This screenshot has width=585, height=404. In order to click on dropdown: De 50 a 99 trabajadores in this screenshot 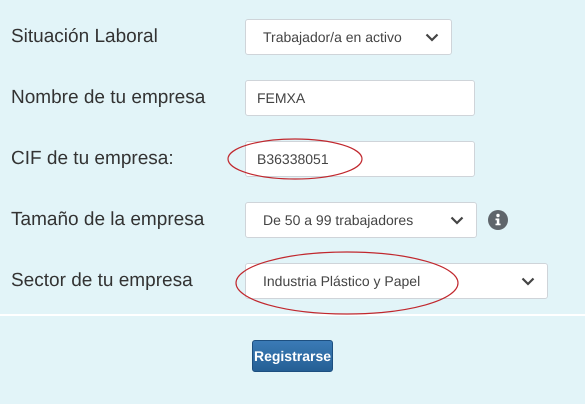, I will do `click(361, 220)`.